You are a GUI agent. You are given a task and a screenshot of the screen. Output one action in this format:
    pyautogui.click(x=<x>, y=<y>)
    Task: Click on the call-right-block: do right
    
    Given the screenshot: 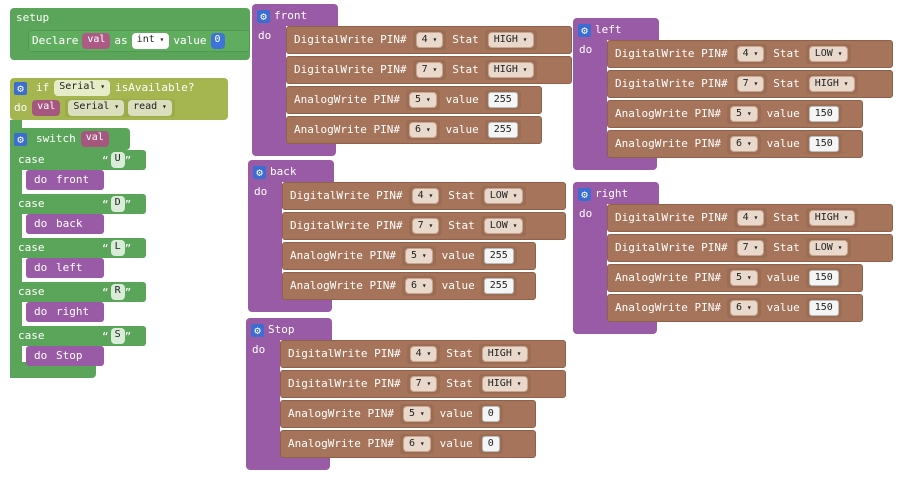 What is the action you would take?
    pyautogui.click(x=65, y=312)
    